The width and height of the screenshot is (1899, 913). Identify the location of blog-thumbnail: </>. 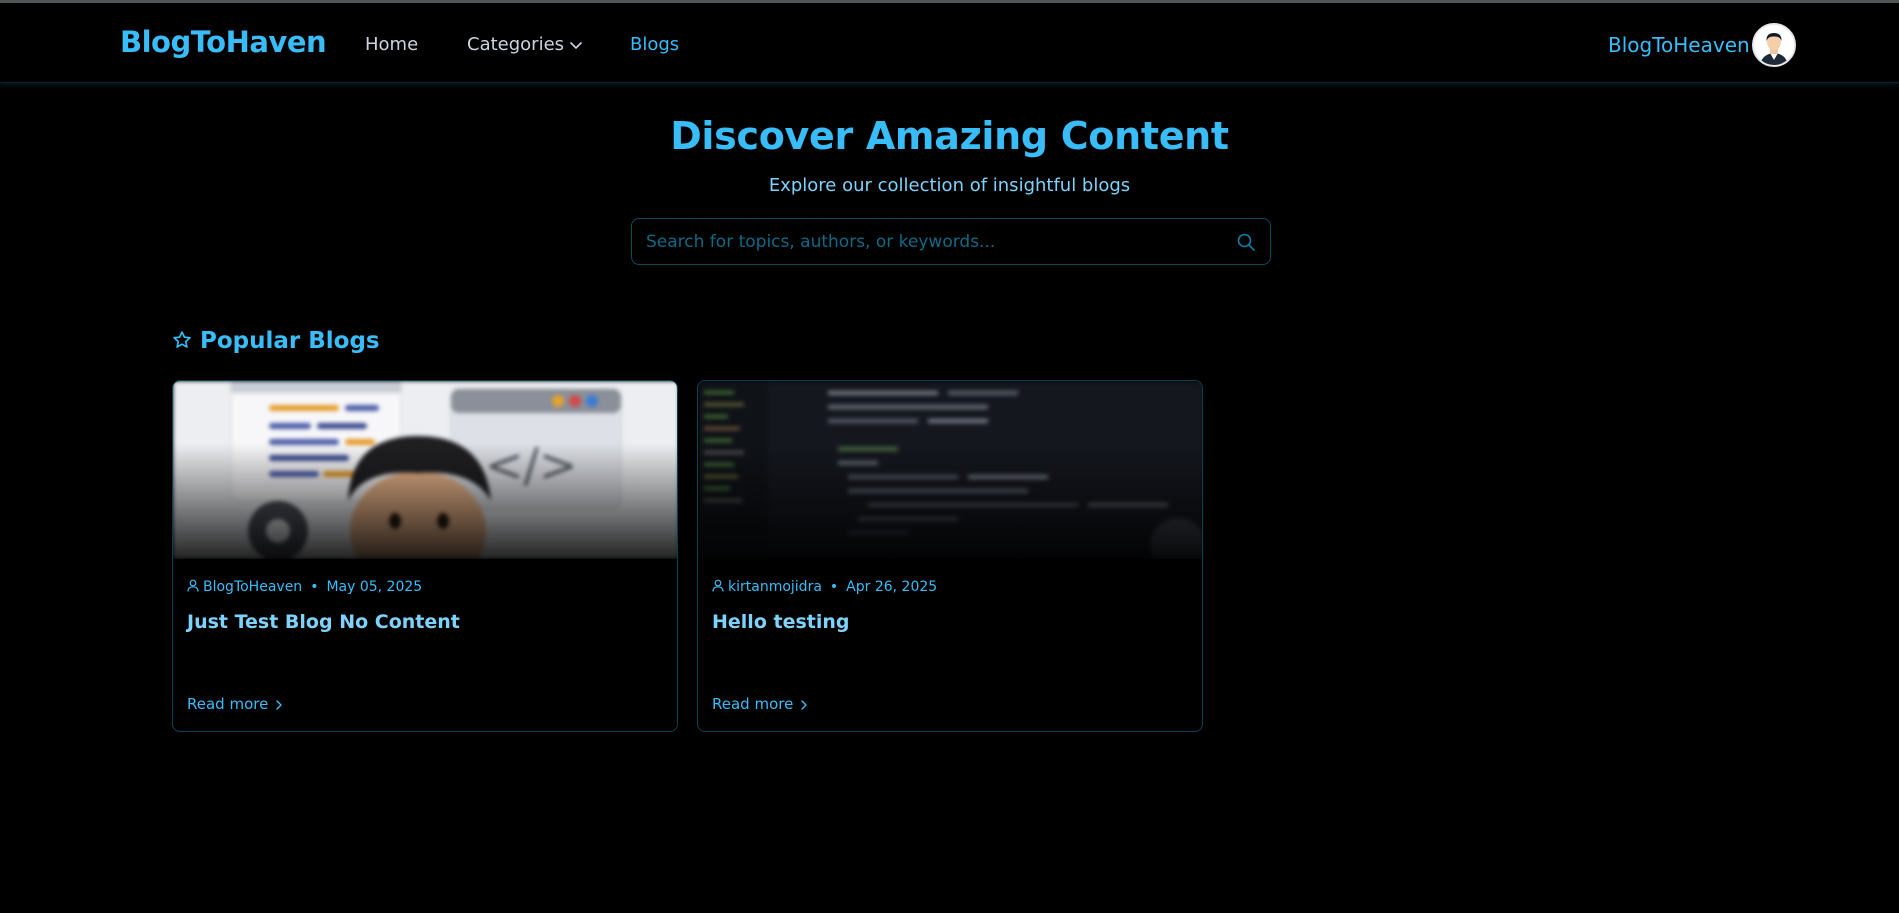
(425, 470).